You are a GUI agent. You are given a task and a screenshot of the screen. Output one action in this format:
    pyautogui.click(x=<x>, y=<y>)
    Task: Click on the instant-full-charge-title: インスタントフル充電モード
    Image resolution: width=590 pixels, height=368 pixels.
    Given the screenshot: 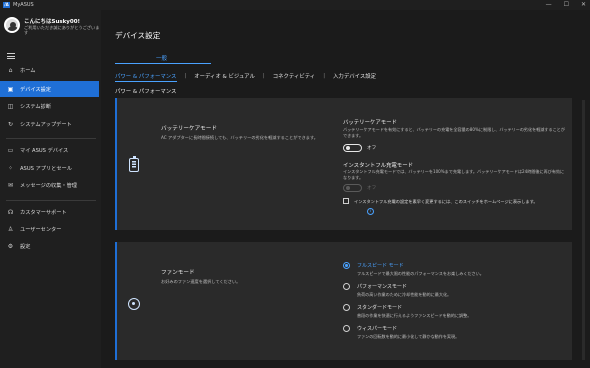 What is the action you would take?
    pyautogui.click(x=378, y=166)
    